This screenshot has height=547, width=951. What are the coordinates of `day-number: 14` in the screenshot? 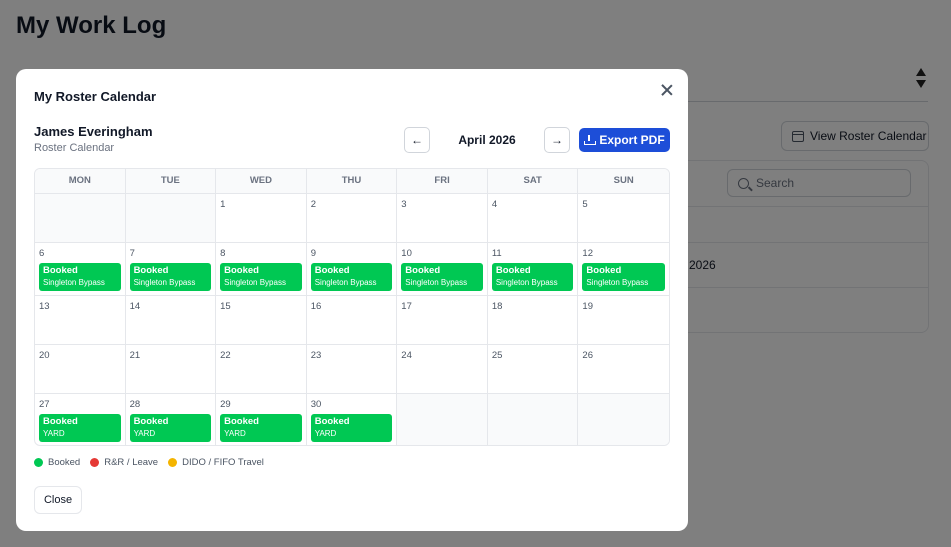 It's located at (135, 306).